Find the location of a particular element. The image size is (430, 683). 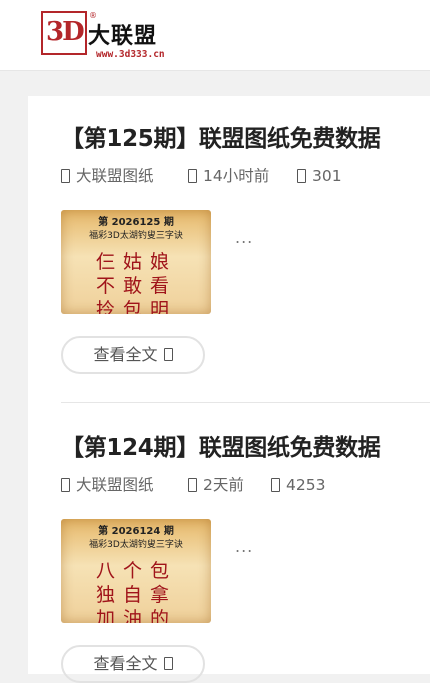

post-thumbnail: 第 2026124 期 福彩3D太湖钓叟三字诀 八个包 独自拿 加油的 is located at coordinates (136, 571).